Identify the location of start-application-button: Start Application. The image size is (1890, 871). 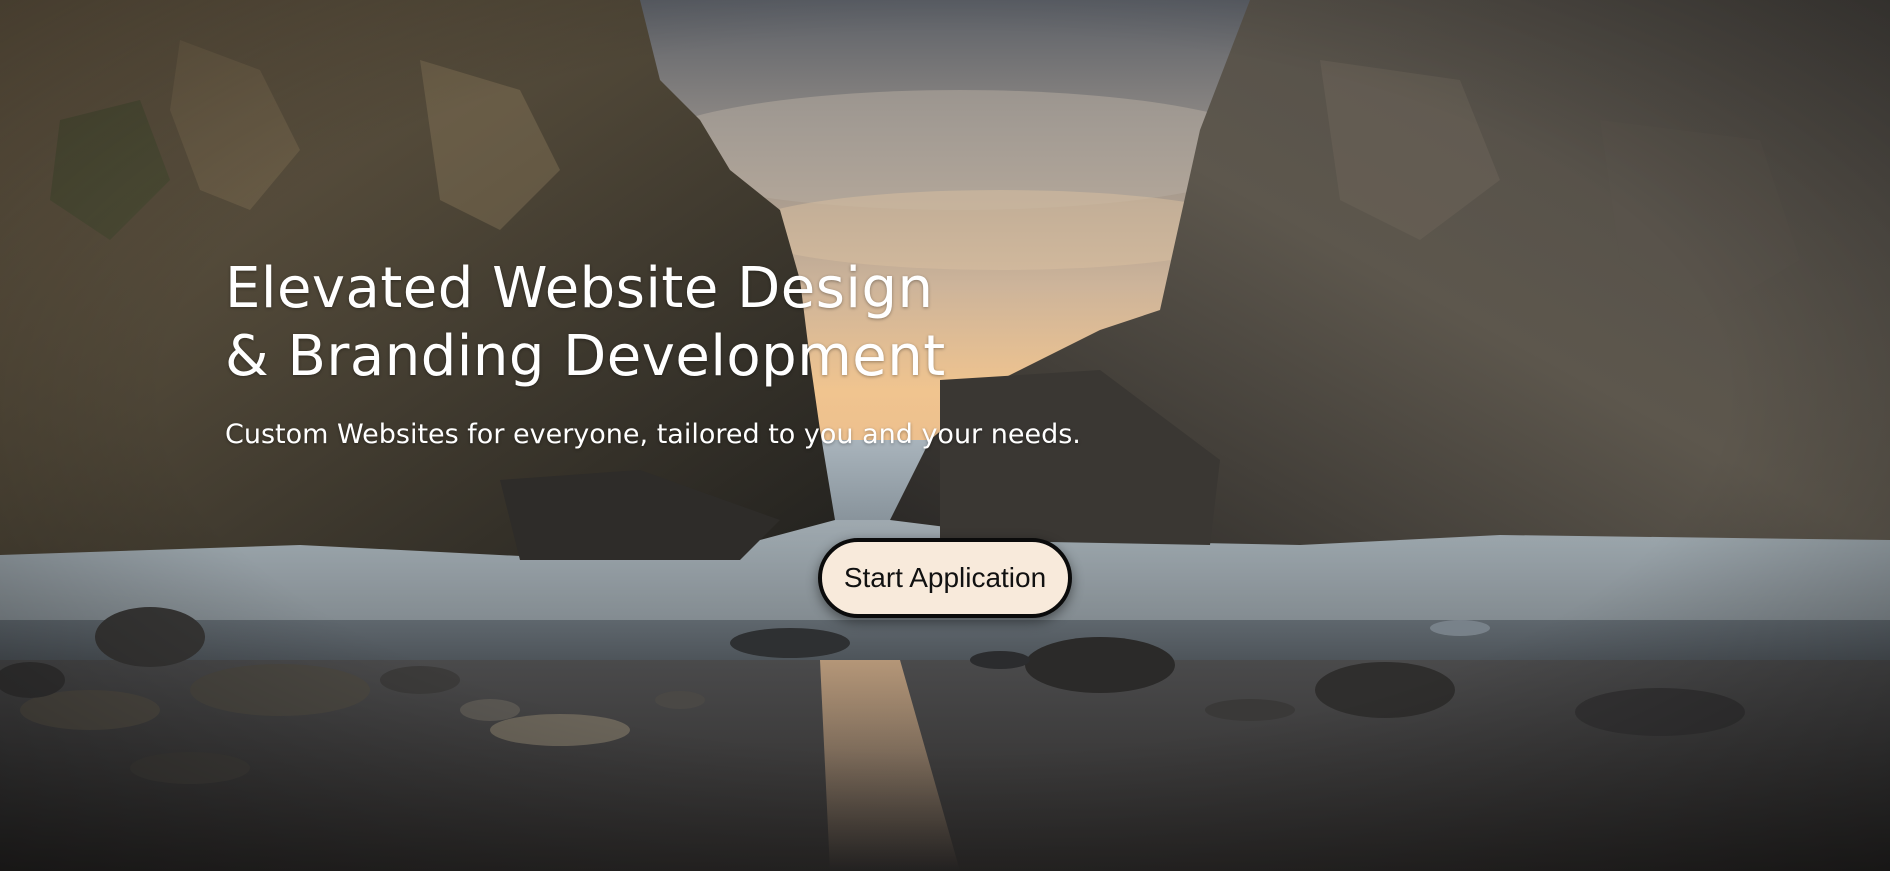
(945, 578).